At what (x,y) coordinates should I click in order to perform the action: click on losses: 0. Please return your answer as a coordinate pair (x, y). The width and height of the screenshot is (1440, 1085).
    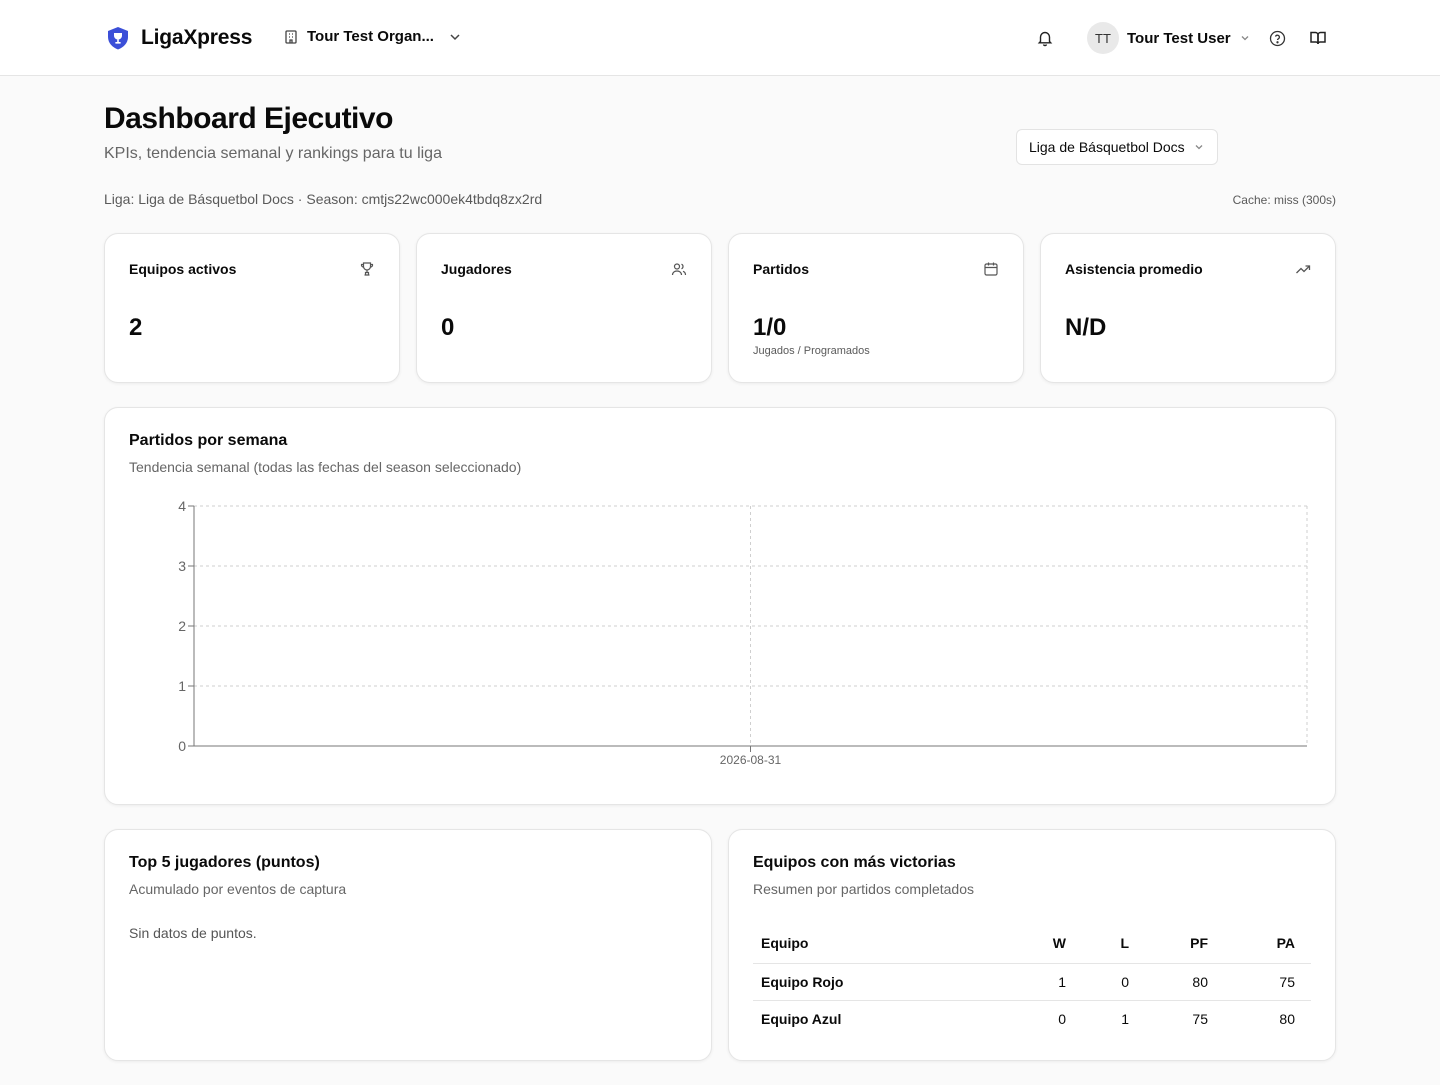
    Looking at the image, I should click on (1113, 982).